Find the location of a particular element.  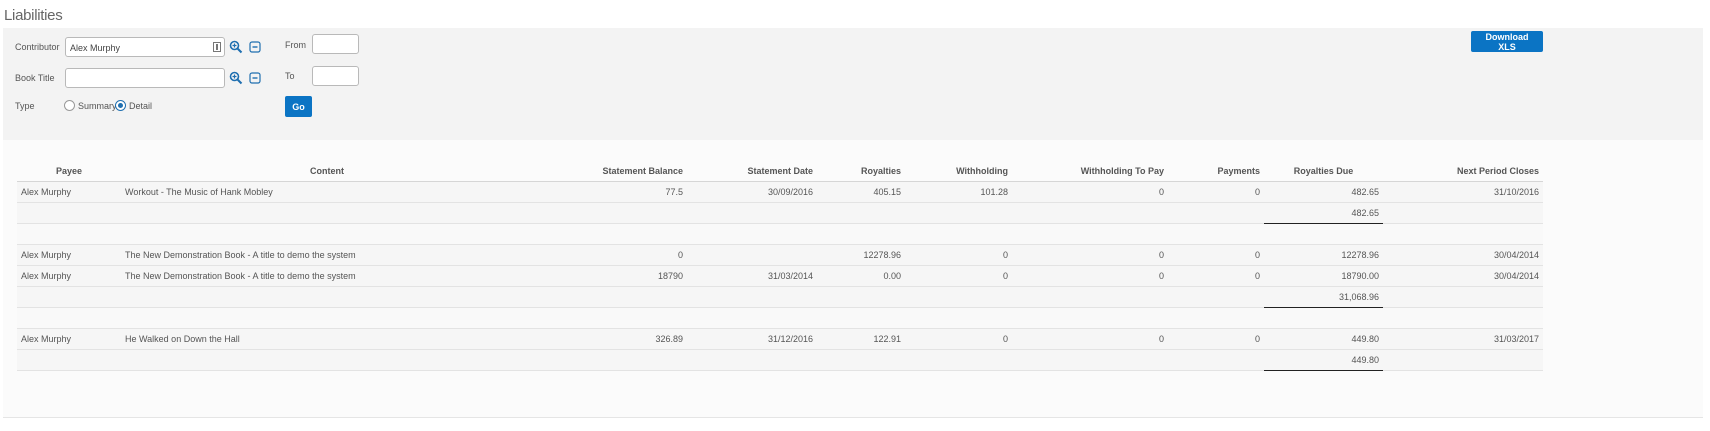

contributor-label: Contributor is located at coordinates (37, 47).